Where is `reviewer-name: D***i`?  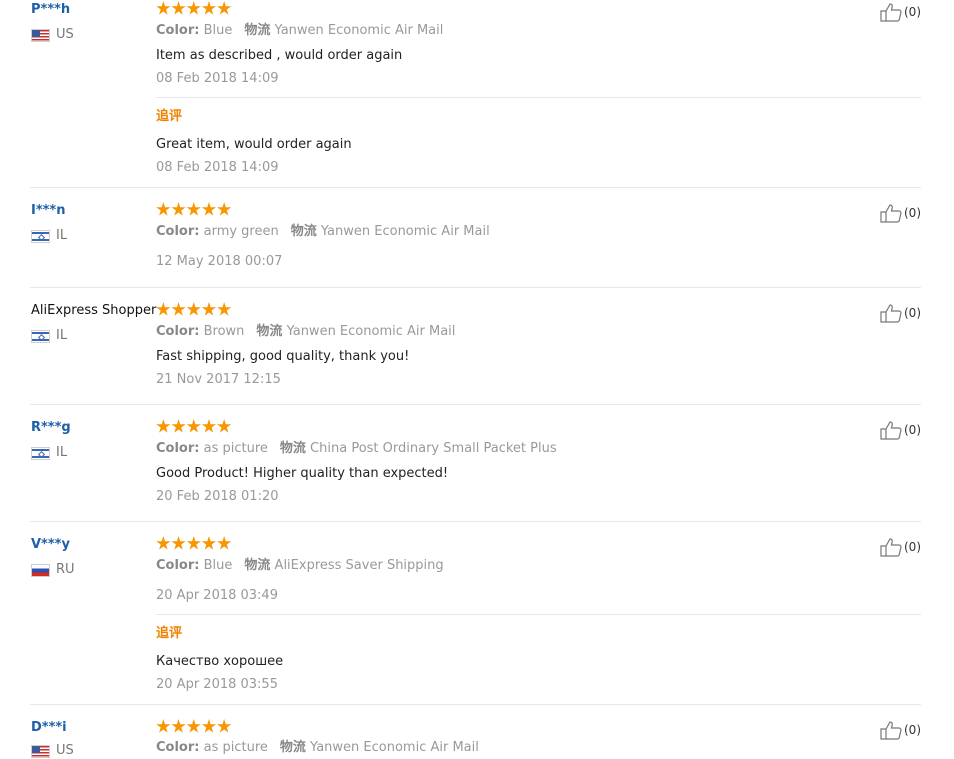
reviewer-name: D***i is located at coordinates (49, 728).